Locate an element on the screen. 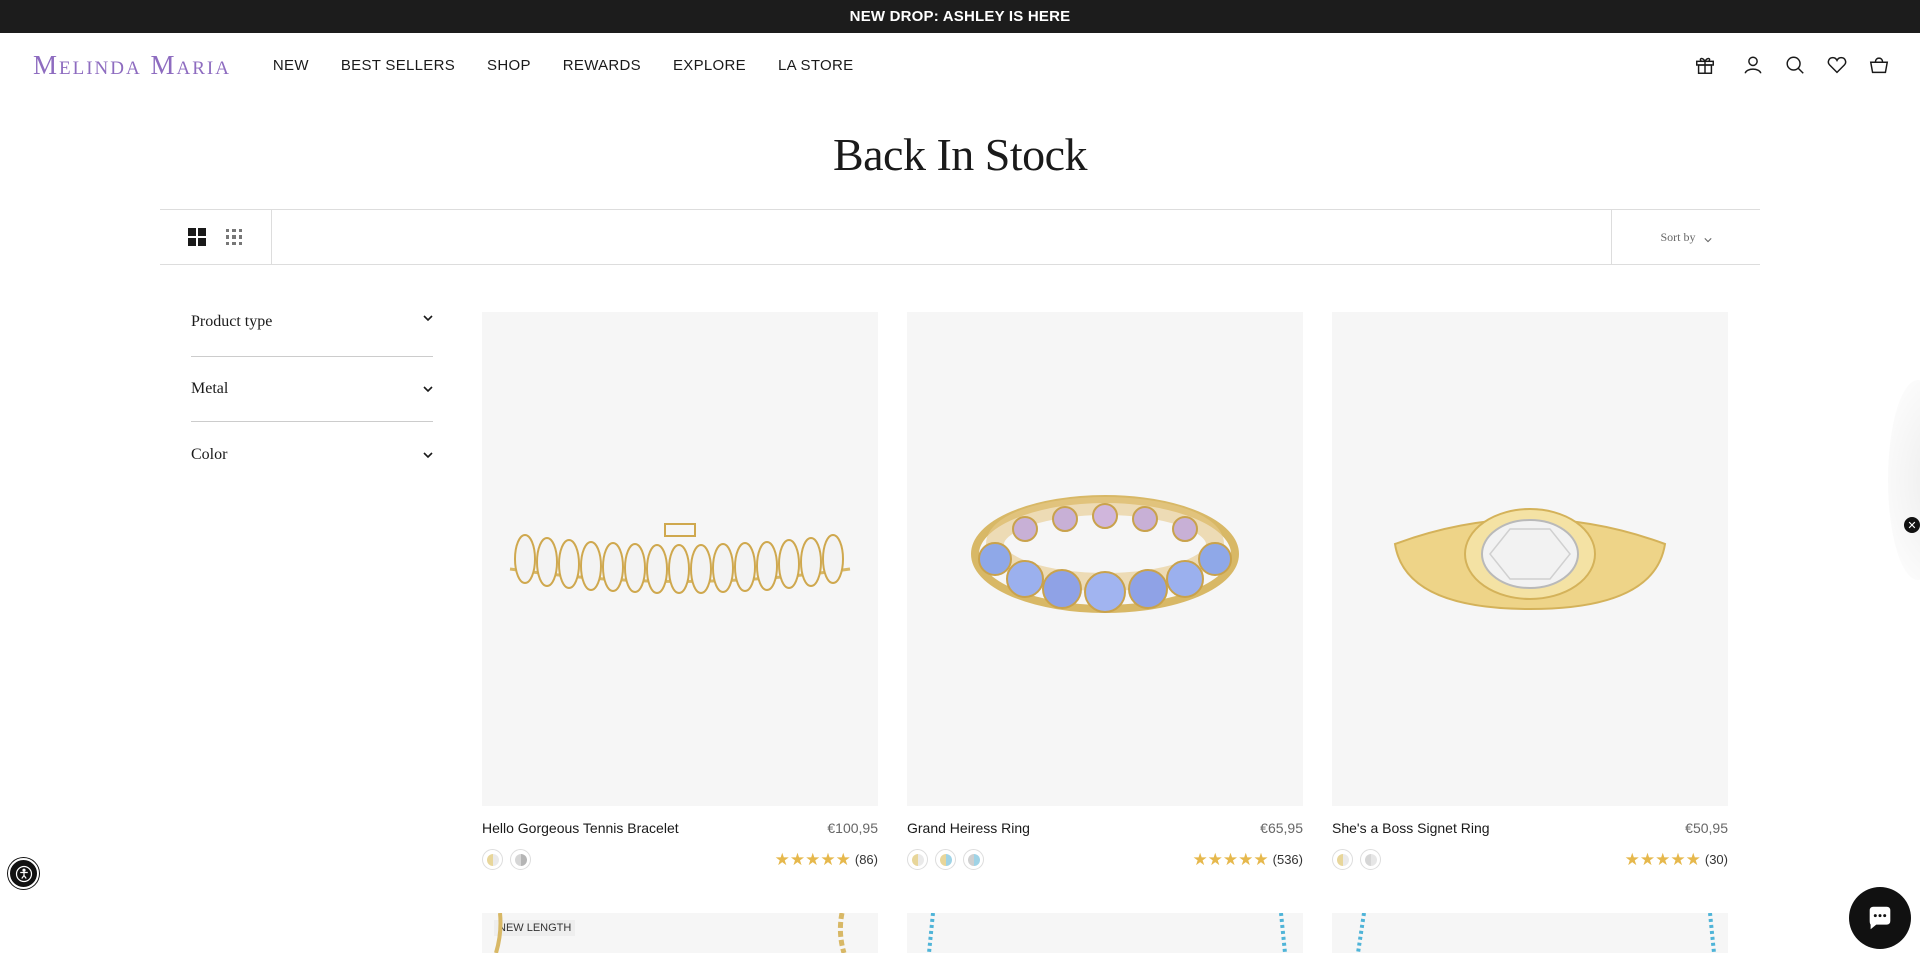 The width and height of the screenshot is (1920, 953). product-price: €100,95 is located at coordinates (852, 828).